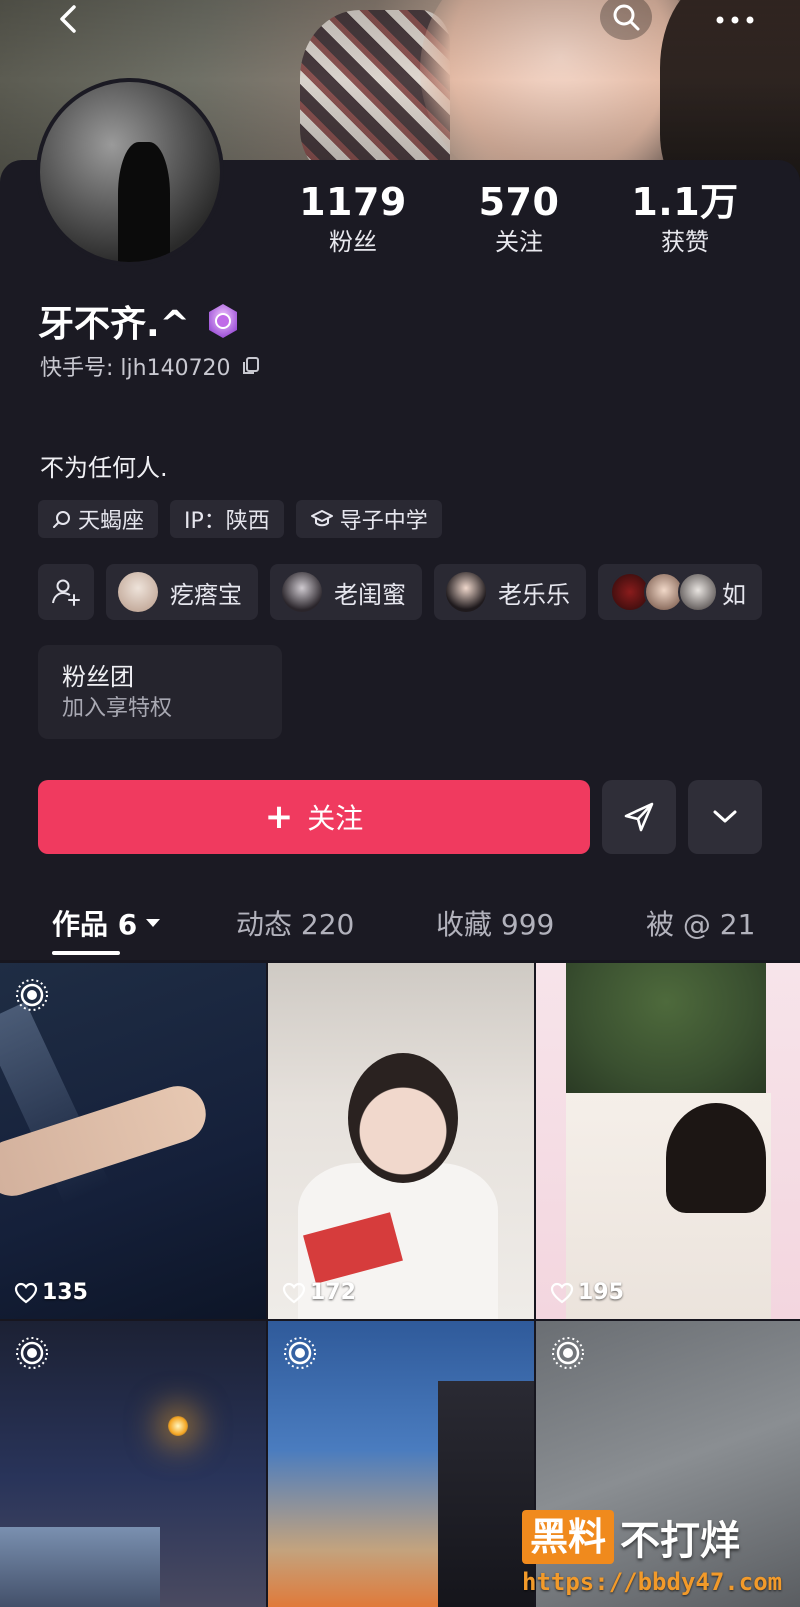 The width and height of the screenshot is (800, 1607). Describe the element at coordinates (130, 172) in the screenshot. I see `avatar` at that location.